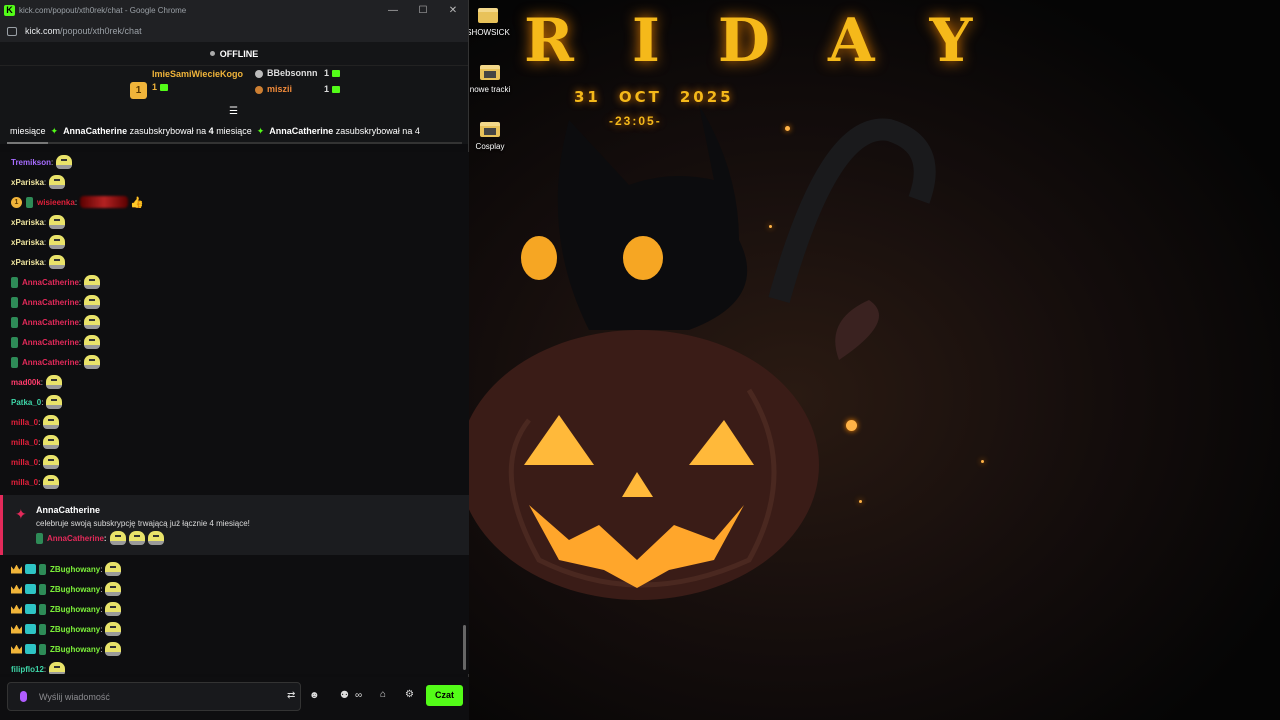 This screenshot has width=1280, height=720. I want to click on maximize-button: ☐, so click(423, 10).